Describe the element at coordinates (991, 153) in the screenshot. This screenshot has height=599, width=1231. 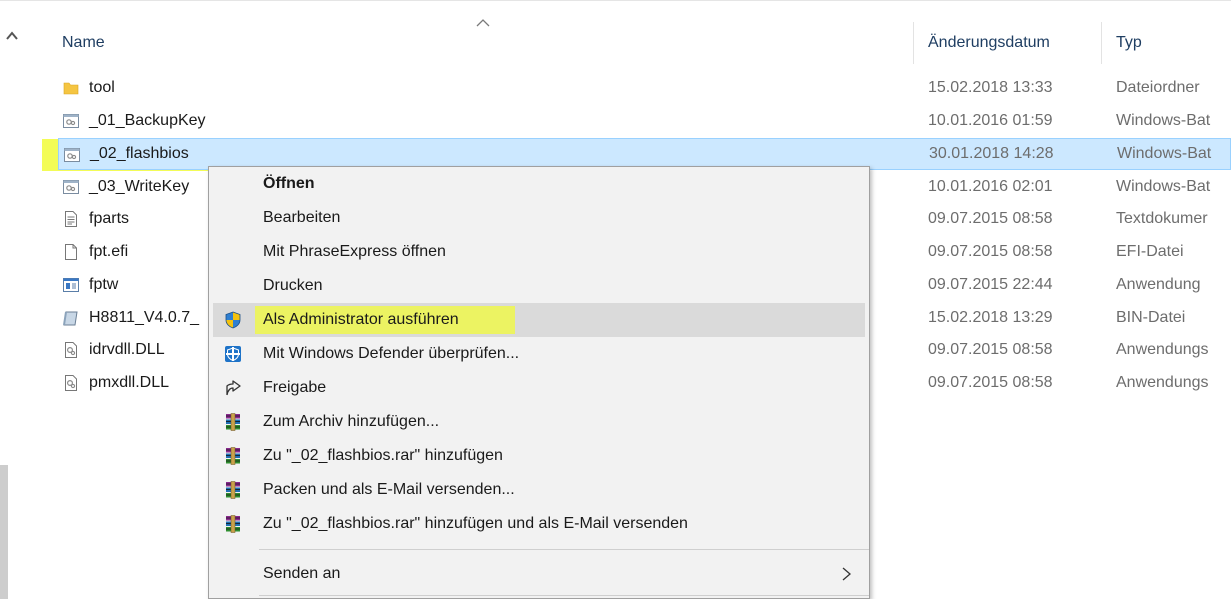
I see `file-date: 30.01.2018 14:28` at that location.